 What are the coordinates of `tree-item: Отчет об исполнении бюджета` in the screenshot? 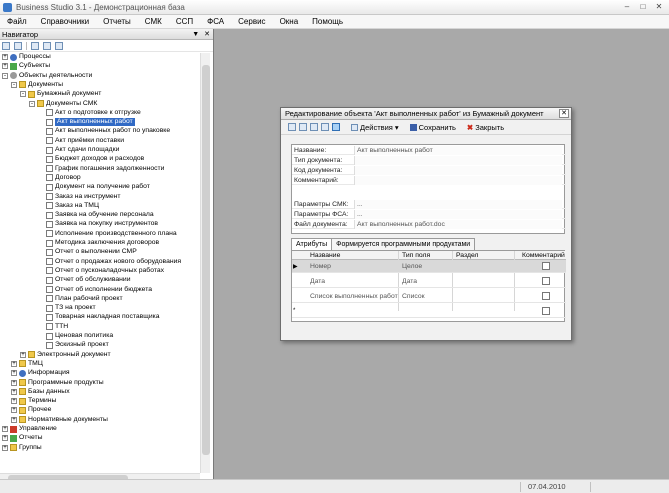 It's located at (95, 290).